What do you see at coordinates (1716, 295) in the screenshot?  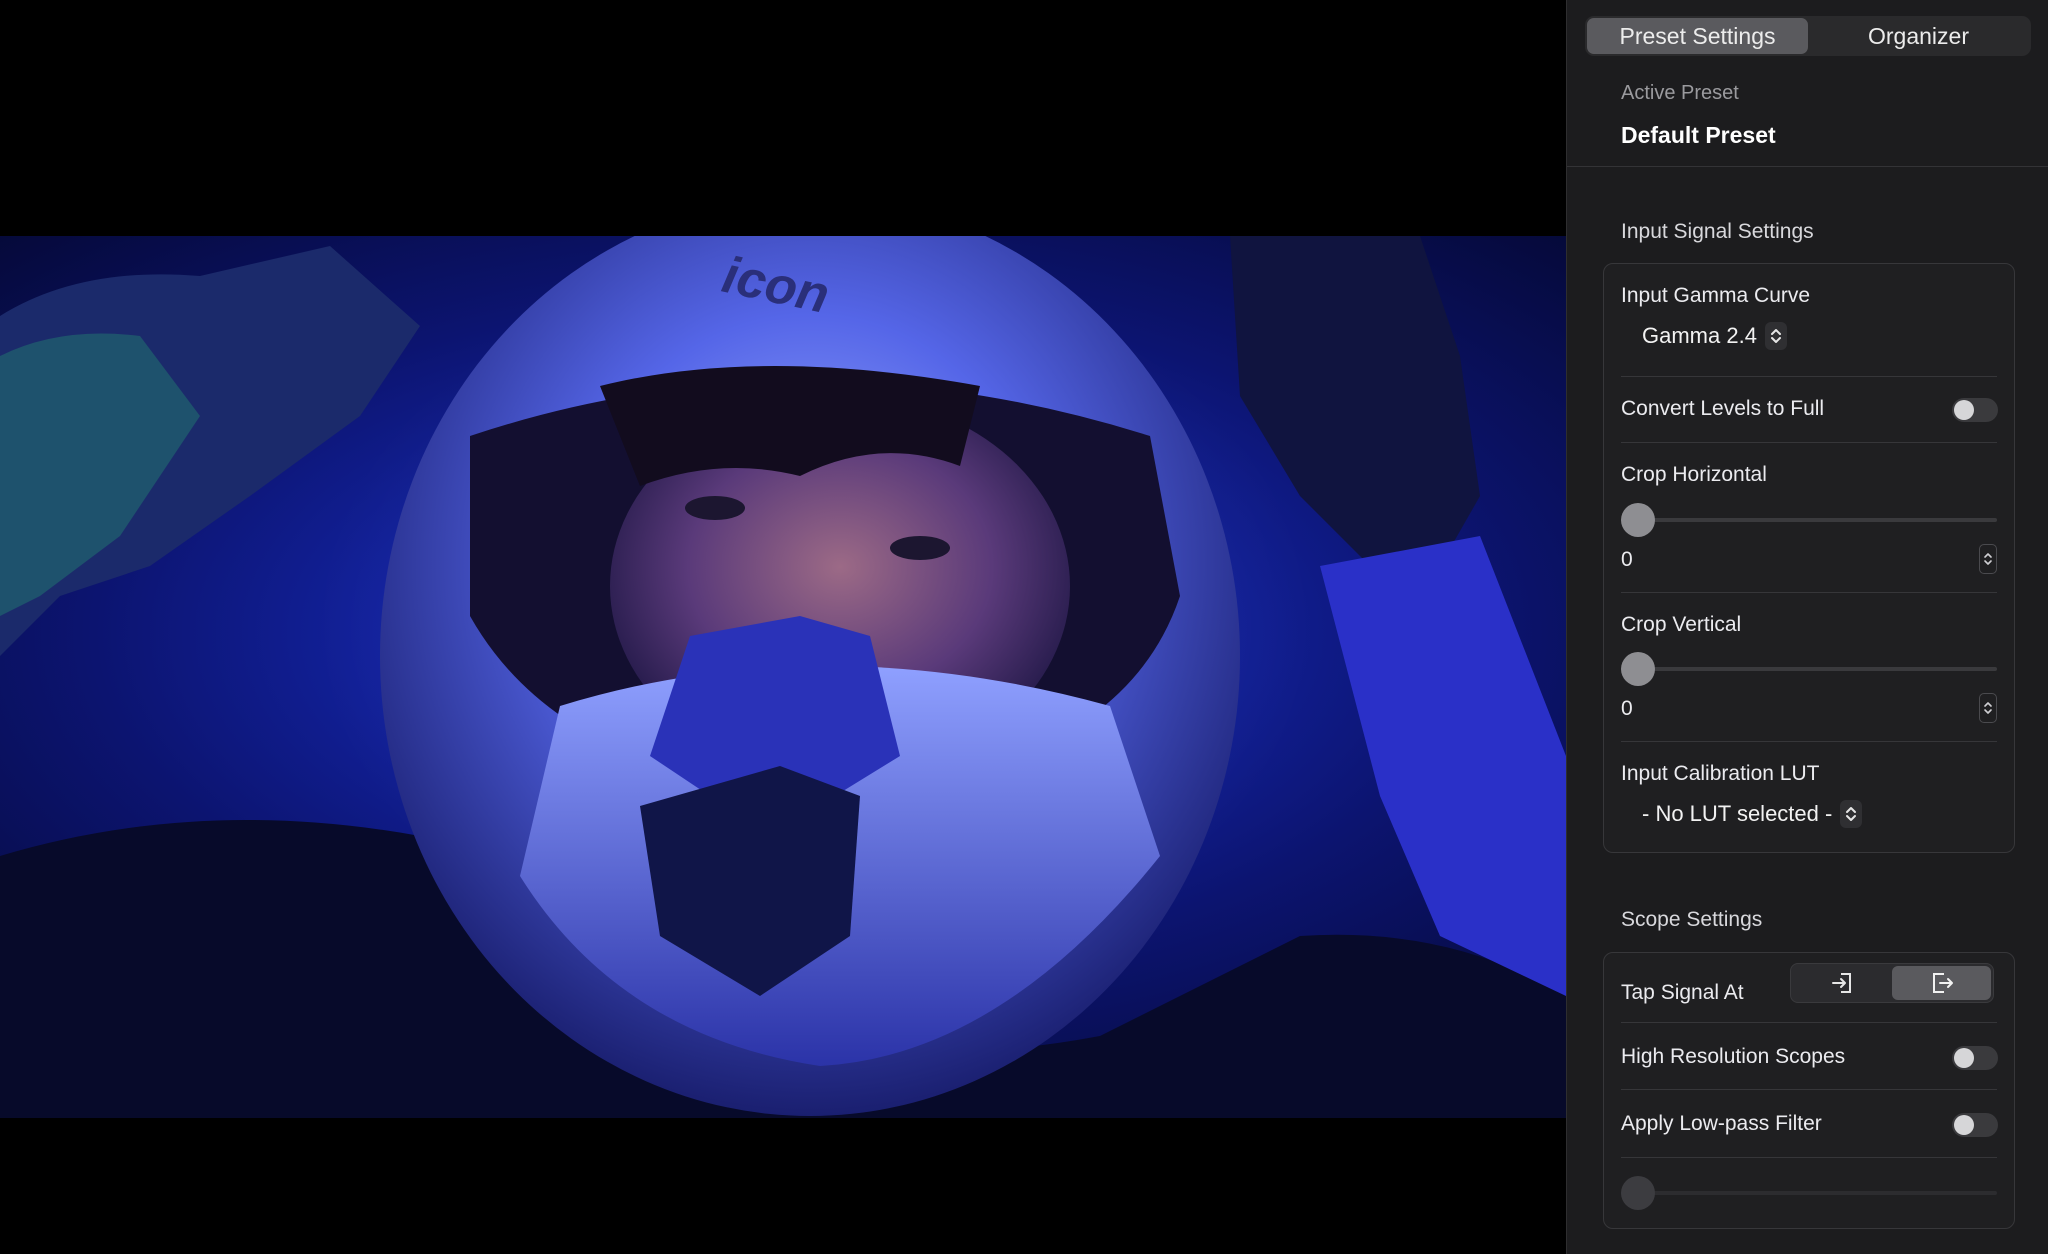 I see `input-gamma-label: Input Gamma Curve` at bounding box center [1716, 295].